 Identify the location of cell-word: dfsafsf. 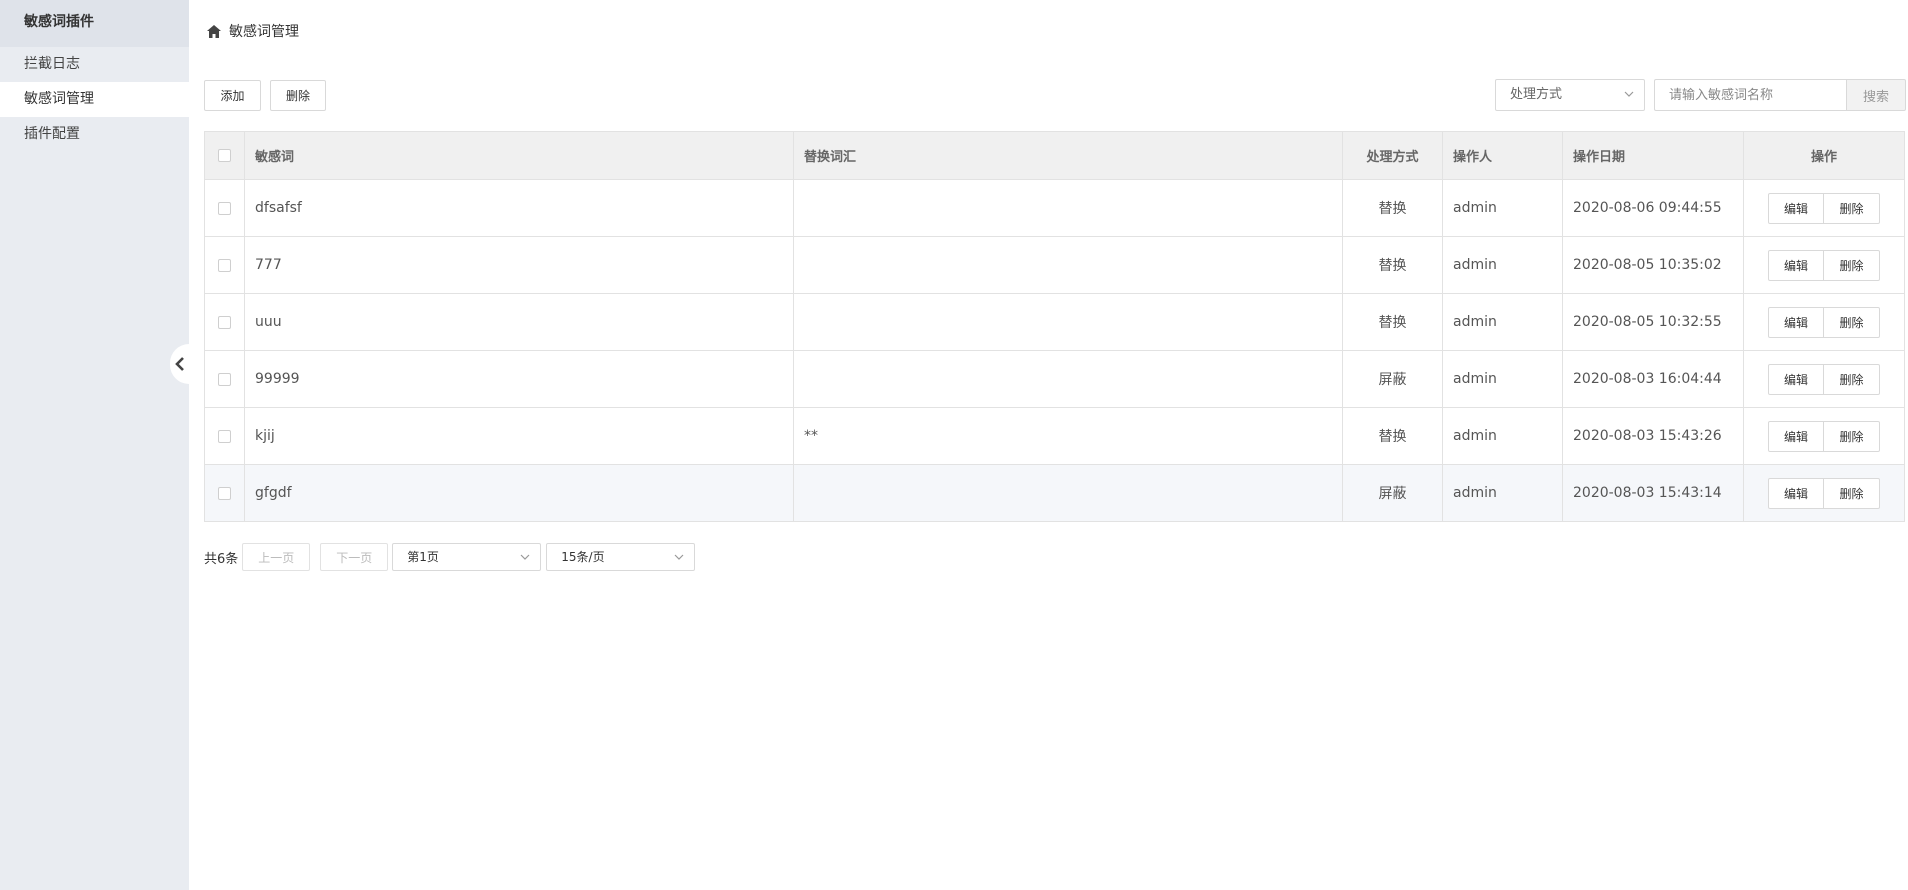
(519, 208).